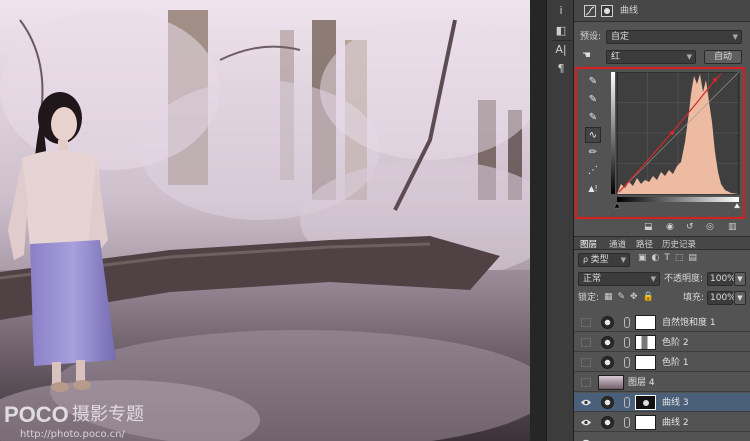 Image resolution: width=750 pixels, height=441 pixels. I want to click on properties-footer: ⬓ ◉ ↺ ◎ ▥, so click(662, 228).